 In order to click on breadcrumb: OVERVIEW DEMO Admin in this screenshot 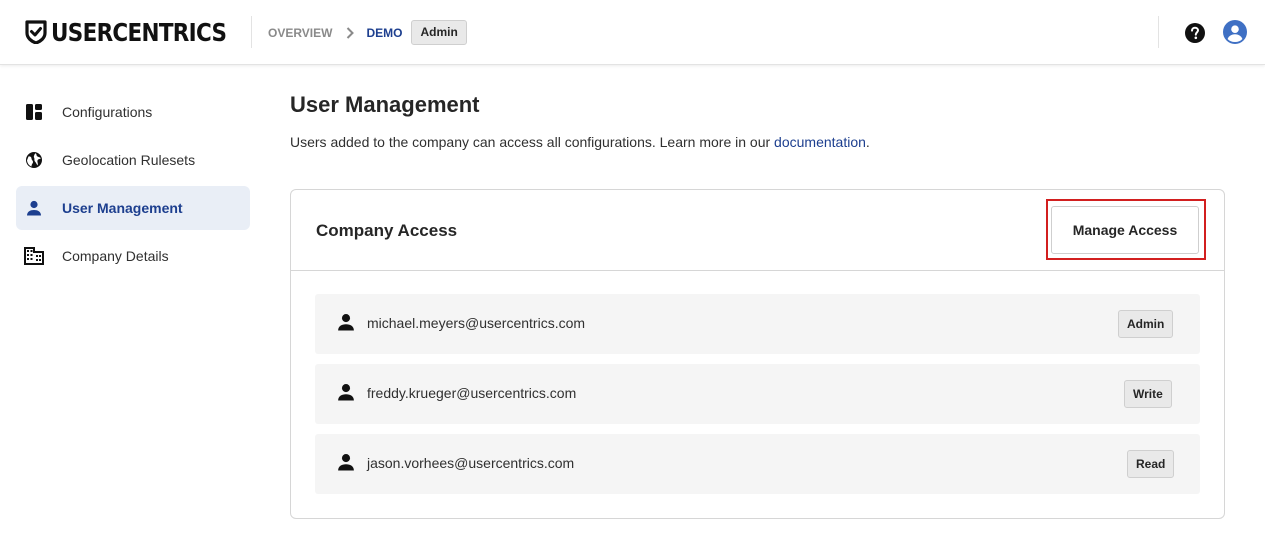, I will do `click(367, 32)`.